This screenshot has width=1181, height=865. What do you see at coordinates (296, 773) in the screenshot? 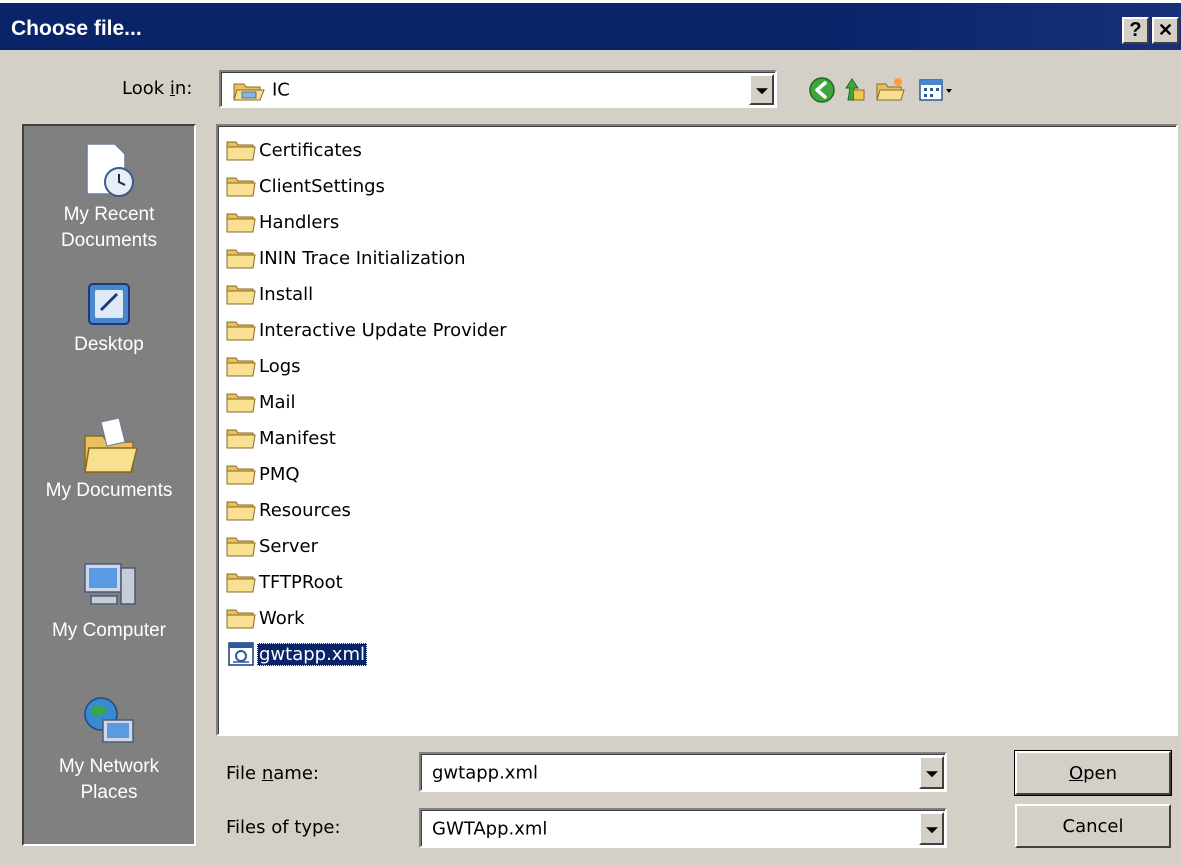
I see `file-name-label-post: ame:` at bounding box center [296, 773].